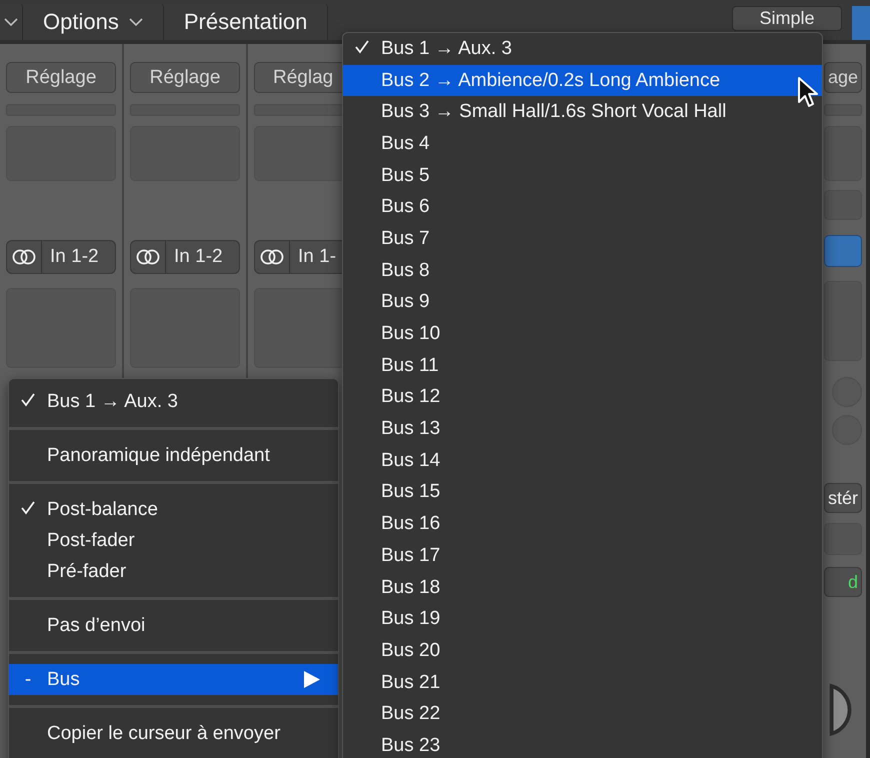 This screenshot has height=758, width=870. Describe the element at coordinates (173, 571) in the screenshot. I see `menu-item: Pré-fader` at that location.